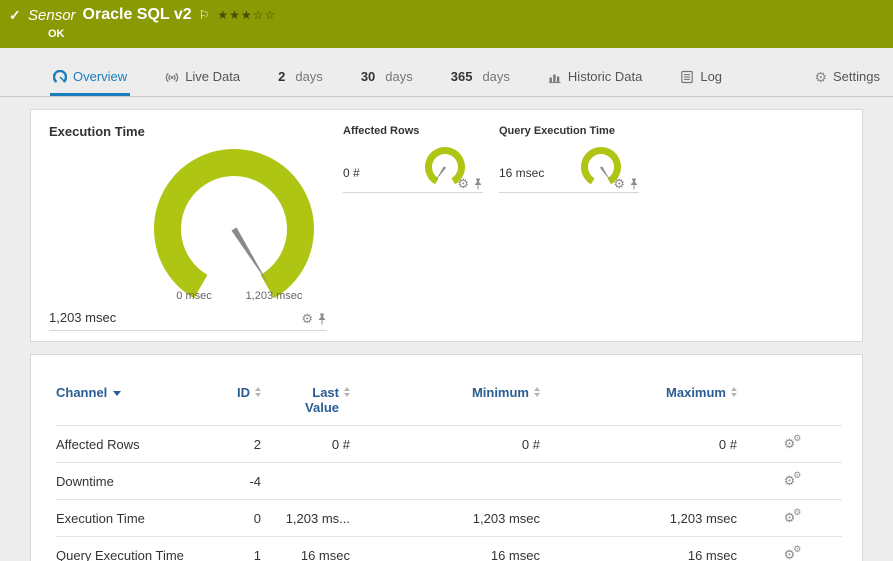 This screenshot has width=893, height=561. Describe the element at coordinates (413, 167) in the screenshot. I see `gauge-dial: 0 # ⚙` at that location.